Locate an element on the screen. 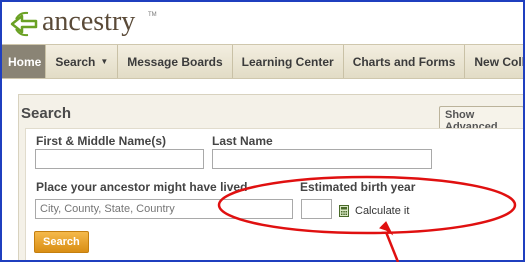  trademark-mark: TM is located at coordinates (152, 15).